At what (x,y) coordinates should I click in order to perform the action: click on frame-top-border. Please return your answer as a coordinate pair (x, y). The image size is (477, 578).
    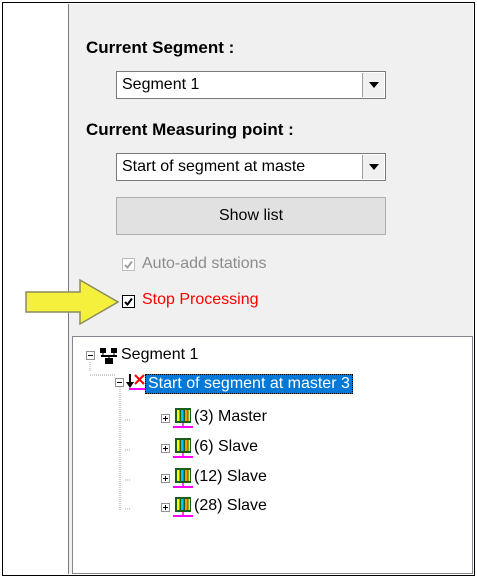
    Looking at the image, I should click on (238, 2).